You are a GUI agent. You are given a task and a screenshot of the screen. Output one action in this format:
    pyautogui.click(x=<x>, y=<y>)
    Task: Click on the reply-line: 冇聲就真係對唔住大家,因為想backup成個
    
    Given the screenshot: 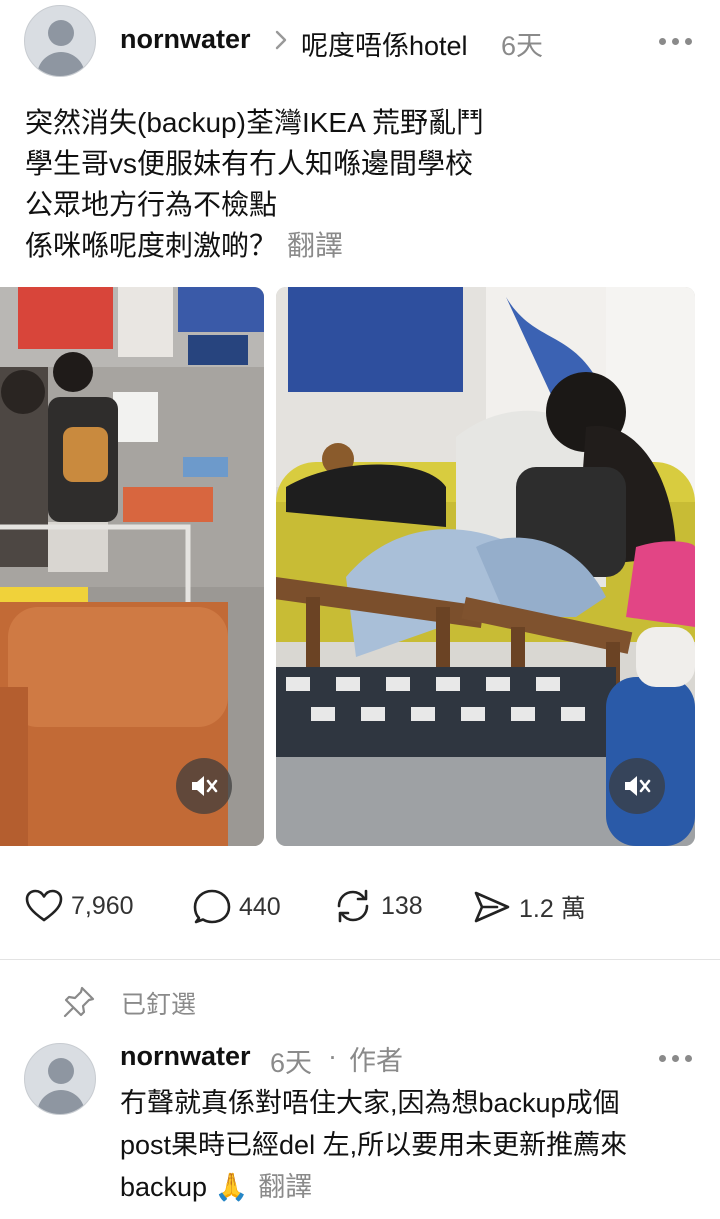 What is the action you would take?
    pyautogui.click(x=370, y=1103)
    